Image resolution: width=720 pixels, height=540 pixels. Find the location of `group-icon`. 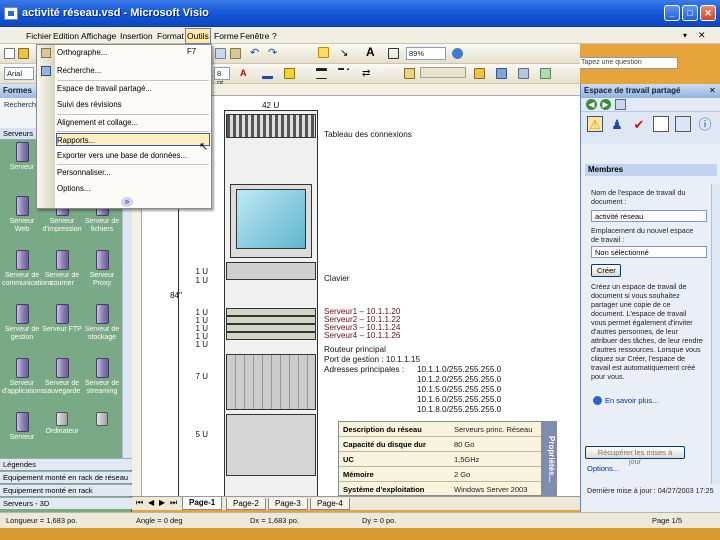

group-icon is located at coordinates (523, 73).